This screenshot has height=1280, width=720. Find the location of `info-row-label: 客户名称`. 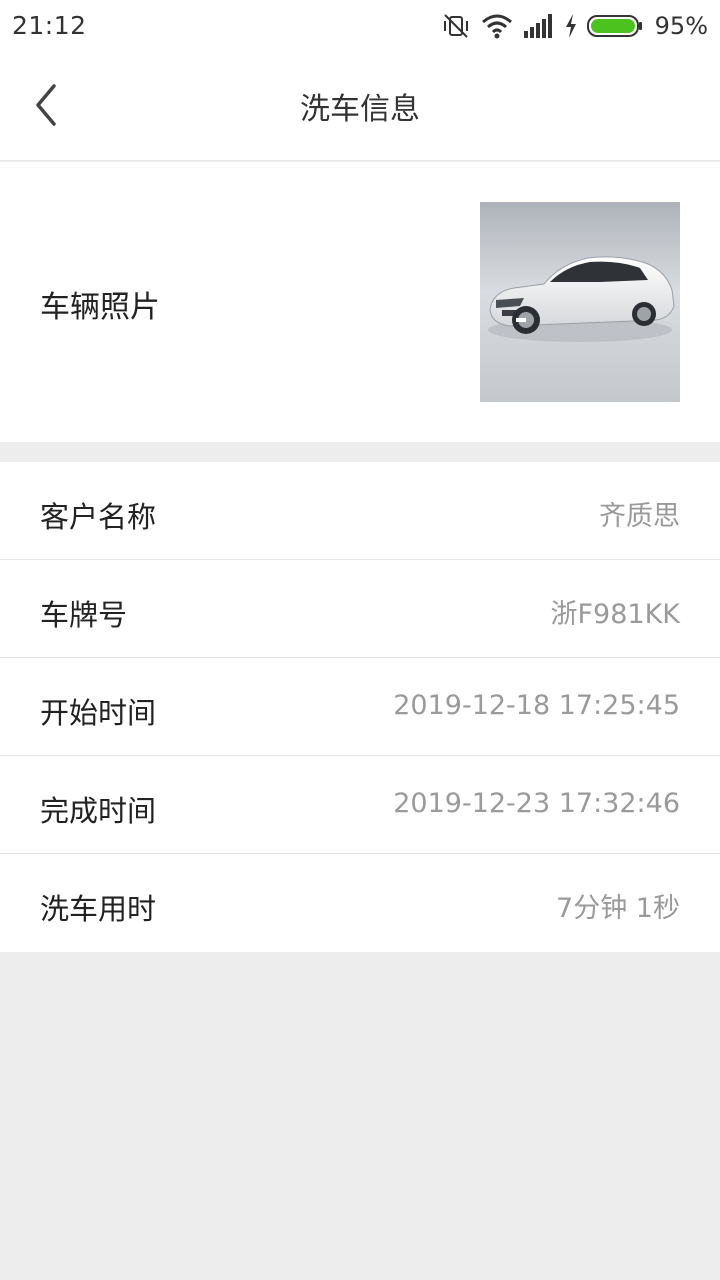

info-row-label: 客户名称 is located at coordinates (98, 517).